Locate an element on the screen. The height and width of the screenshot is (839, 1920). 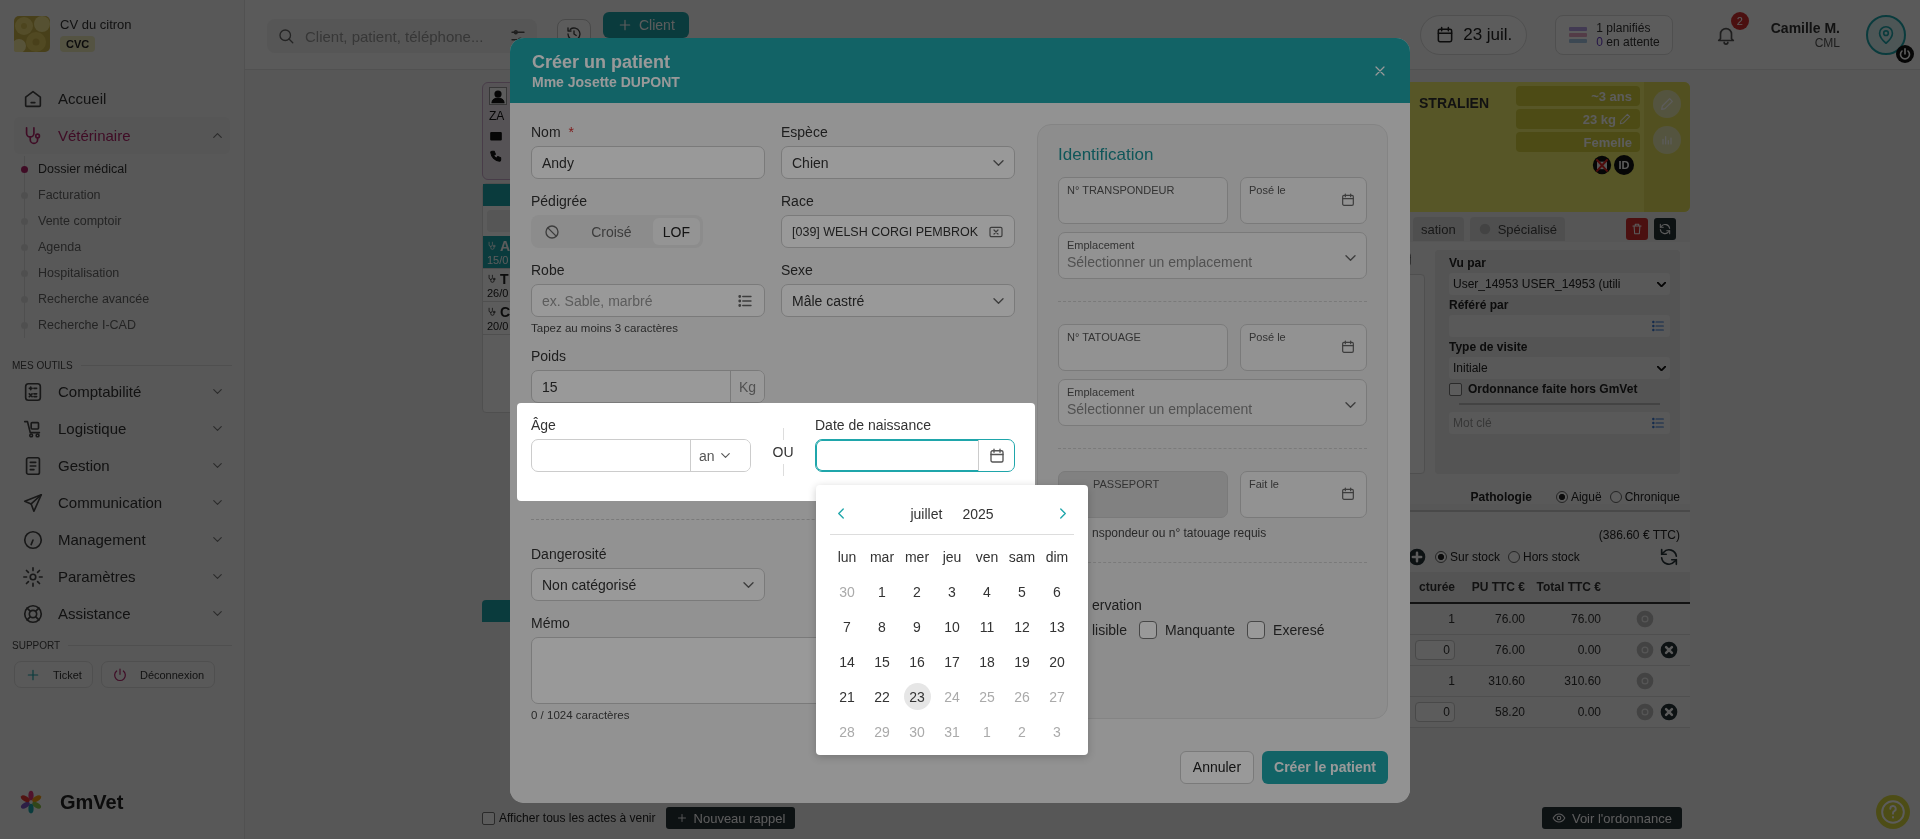
calendar-day: 8 is located at coordinates (882, 626).